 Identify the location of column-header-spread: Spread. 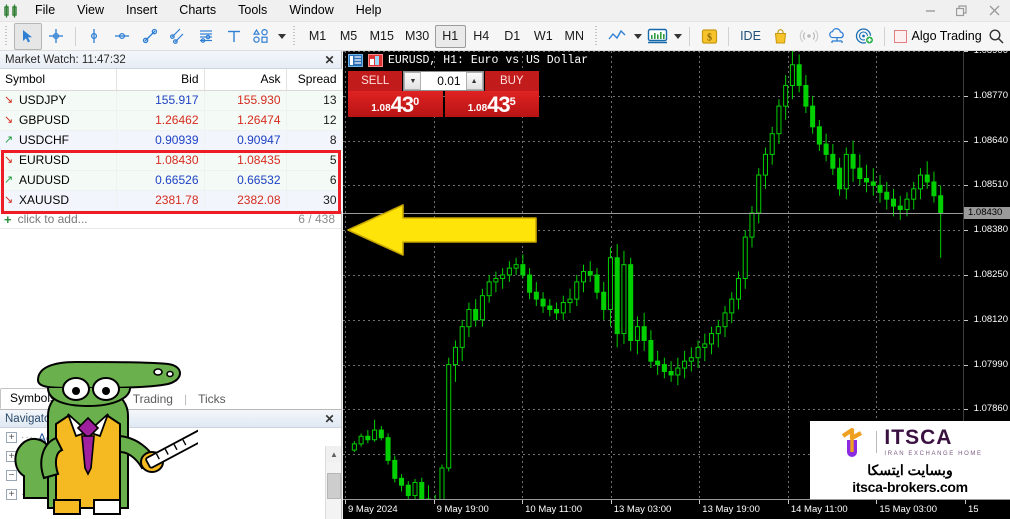
(314, 80).